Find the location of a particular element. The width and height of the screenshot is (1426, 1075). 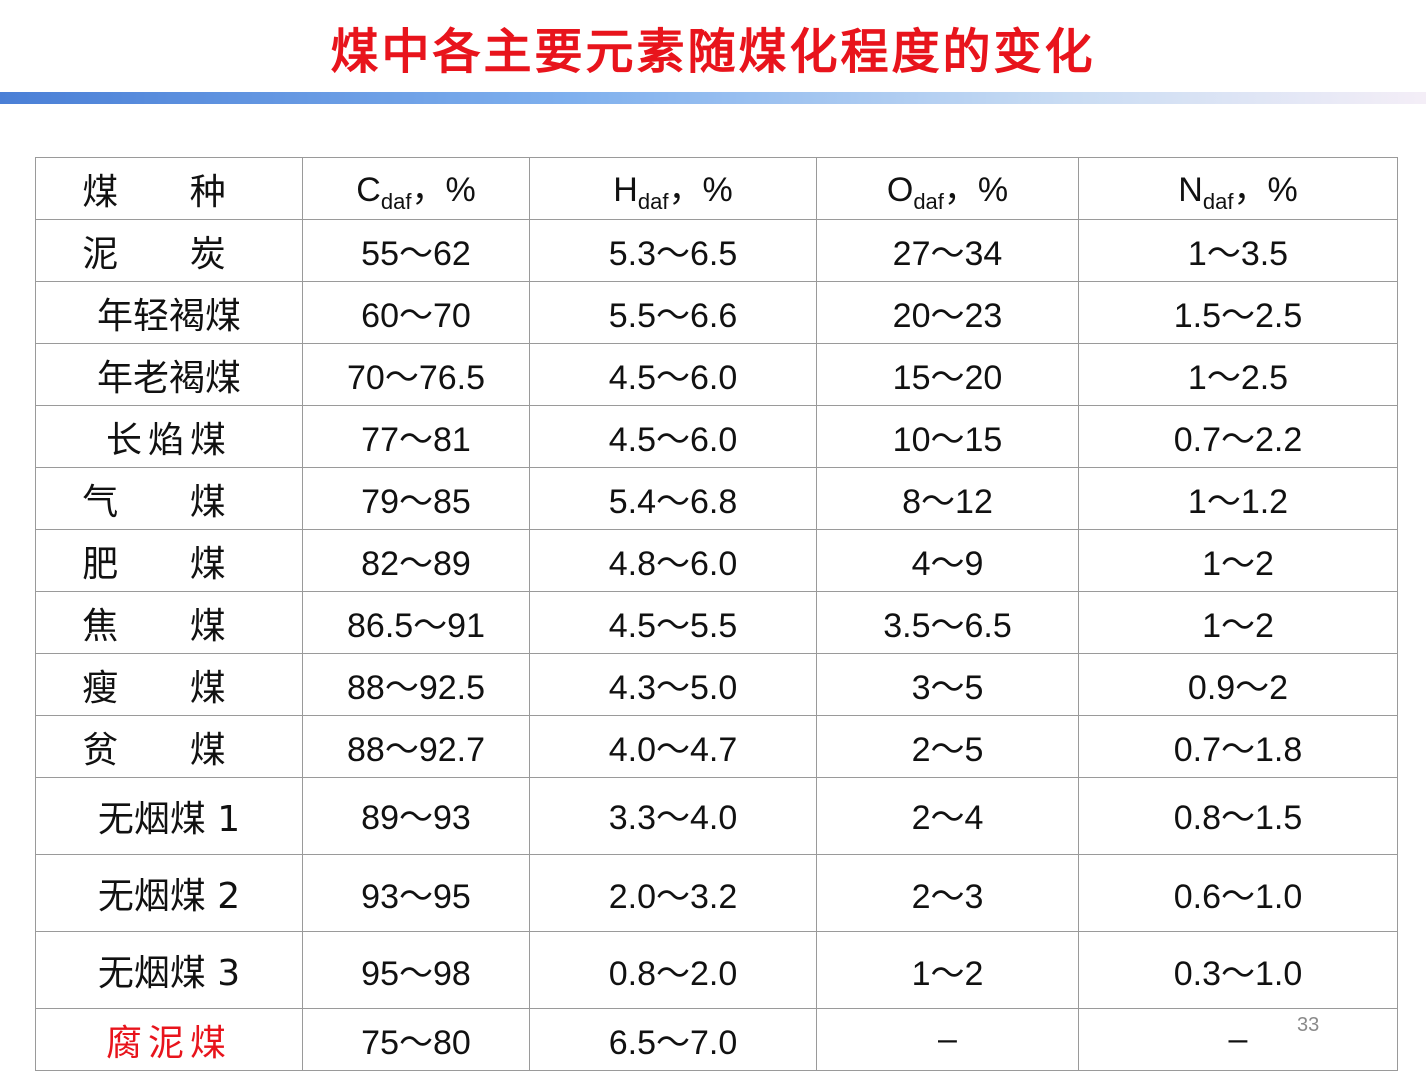

header-hydrogen: Hdaf，% is located at coordinates (673, 188).